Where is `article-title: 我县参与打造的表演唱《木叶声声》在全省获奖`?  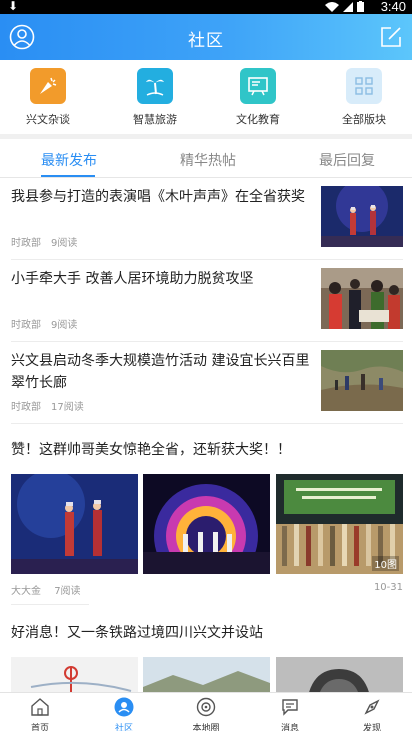 article-title: 我县参与打造的表演唱《木叶声声》在全省获奖 is located at coordinates (158, 197).